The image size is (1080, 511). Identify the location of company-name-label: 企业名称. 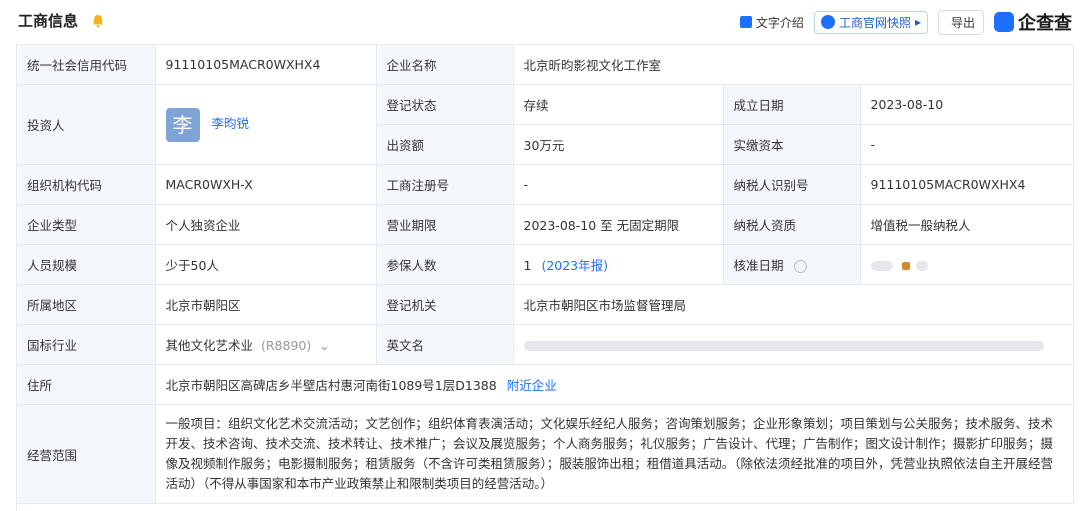
(445, 65).